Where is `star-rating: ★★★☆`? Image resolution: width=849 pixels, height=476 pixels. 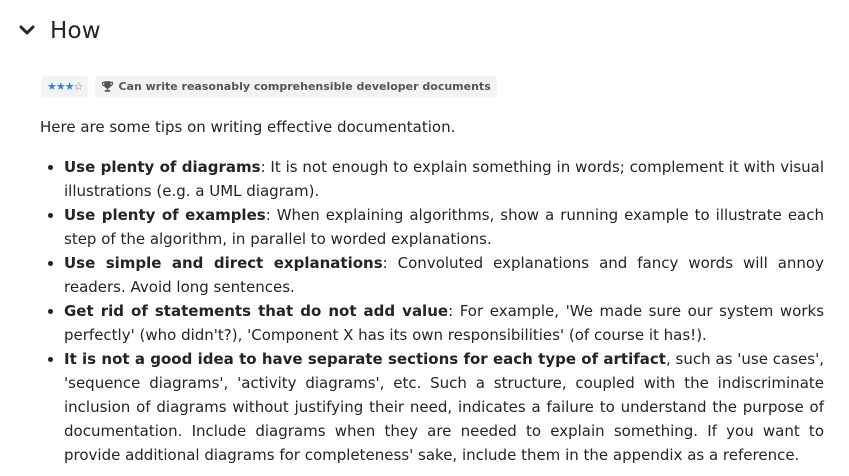
star-rating: ★★★☆ is located at coordinates (65, 86).